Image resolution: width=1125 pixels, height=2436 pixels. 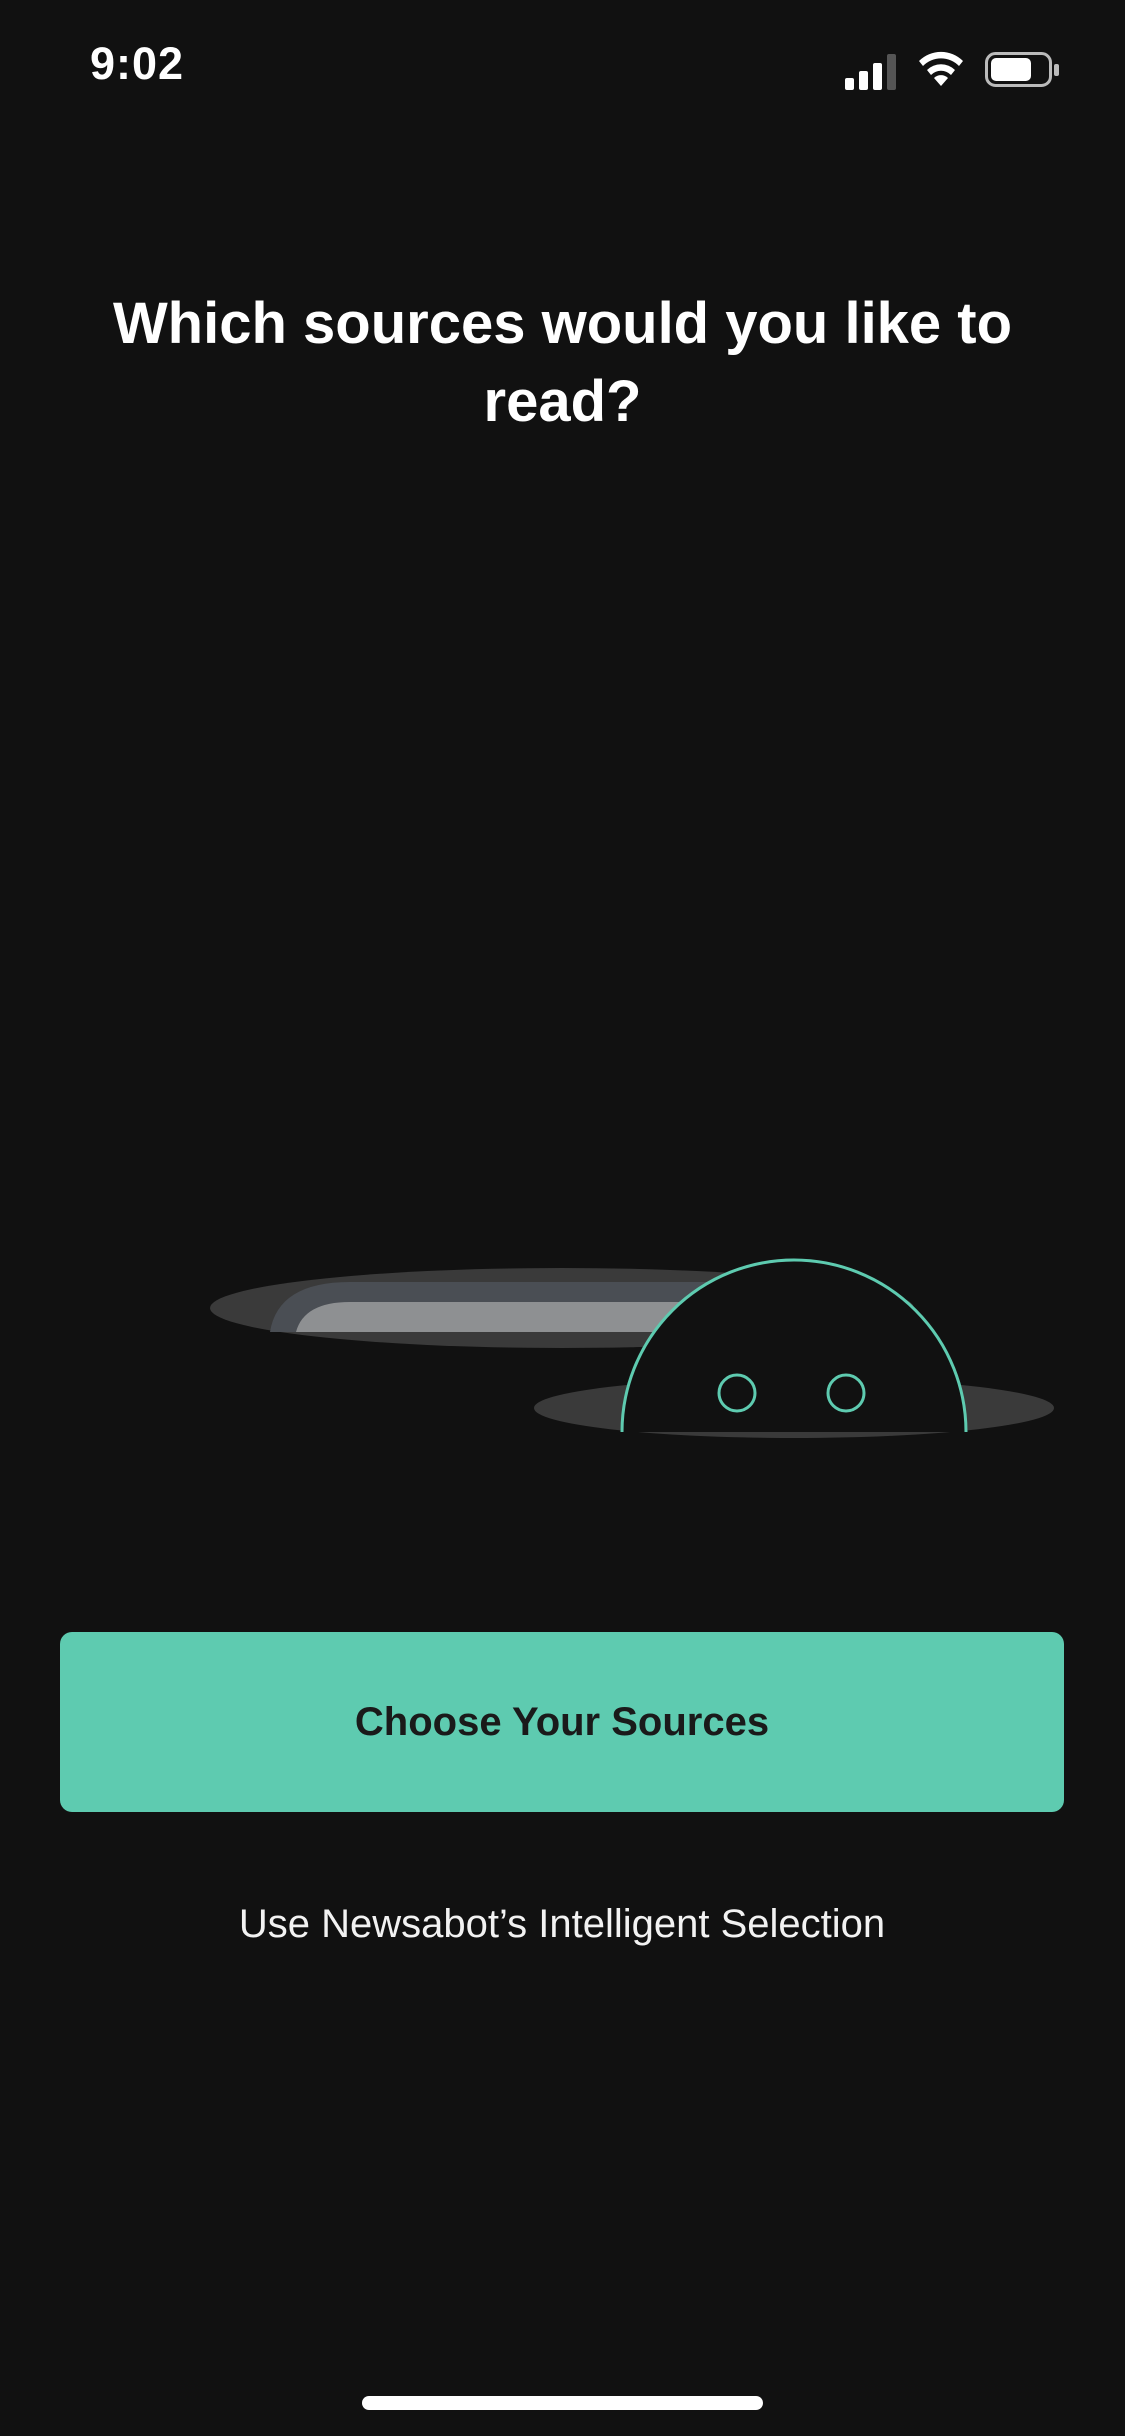 I want to click on page-title: Which sources would you like to read?, so click(x=562, y=362).